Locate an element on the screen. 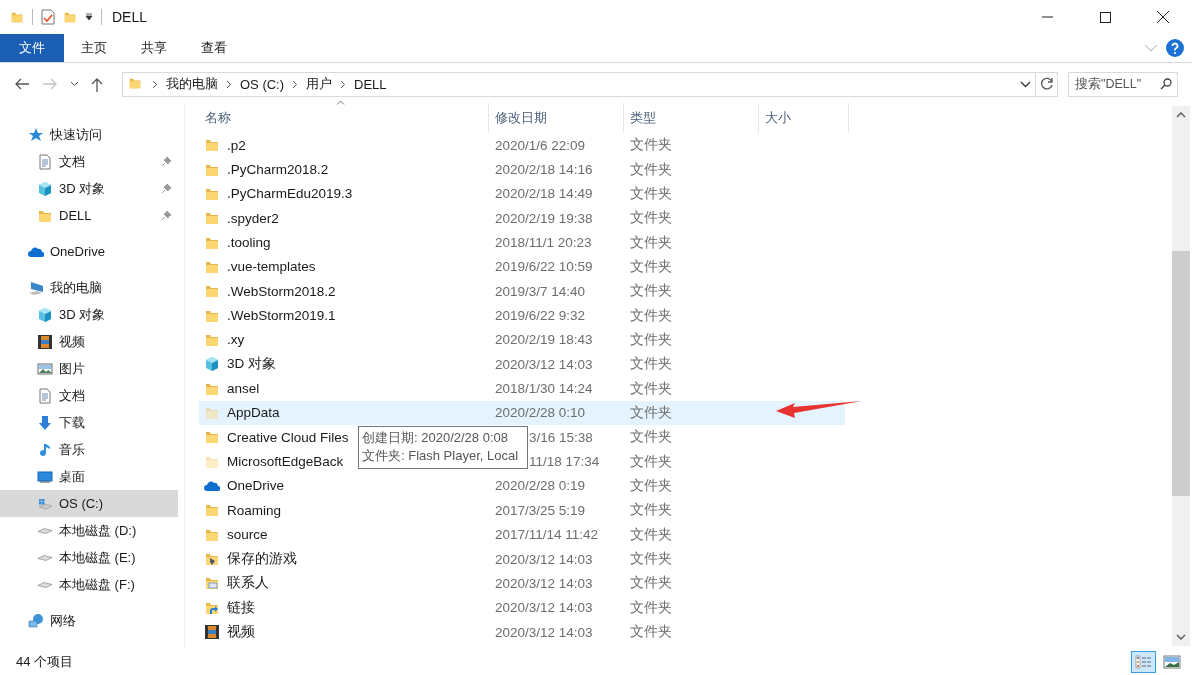  refresh-icon is located at coordinates (1046, 84).